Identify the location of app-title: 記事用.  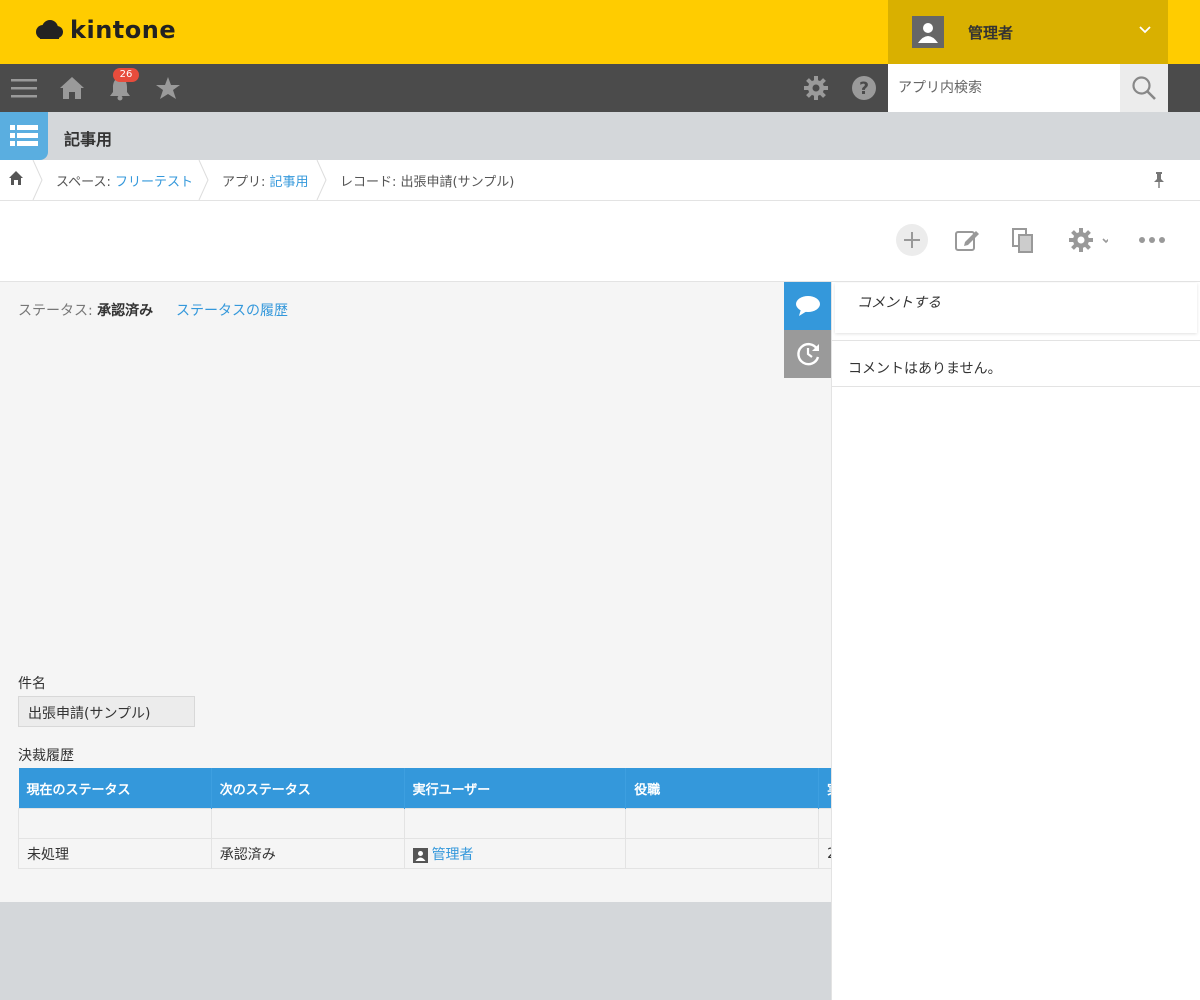
(88, 139).